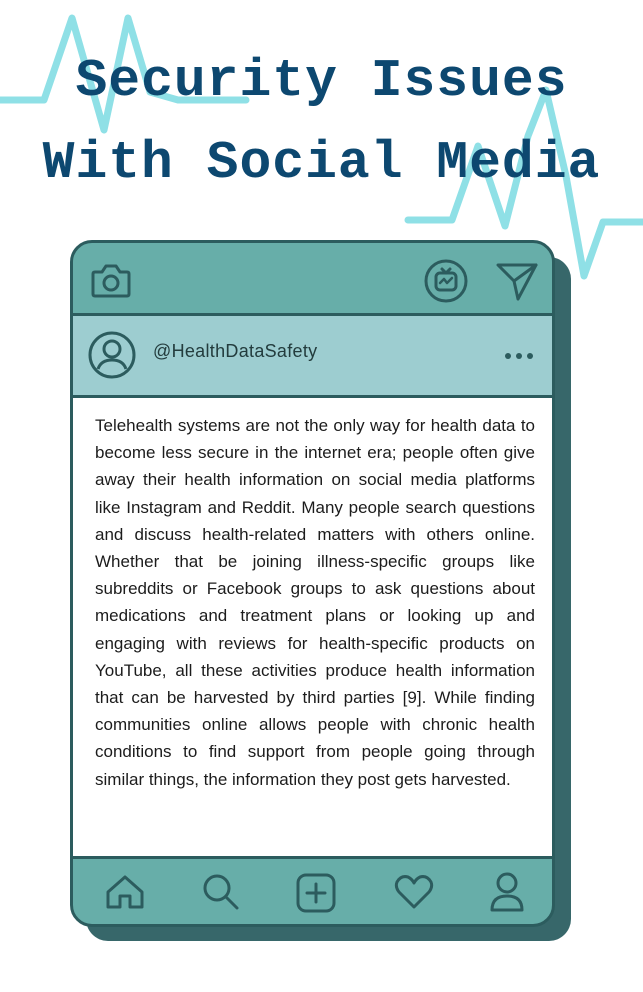  What do you see at coordinates (321, 163) in the screenshot?
I see `page-title-line-2: With Social Media` at bounding box center [321, 163].